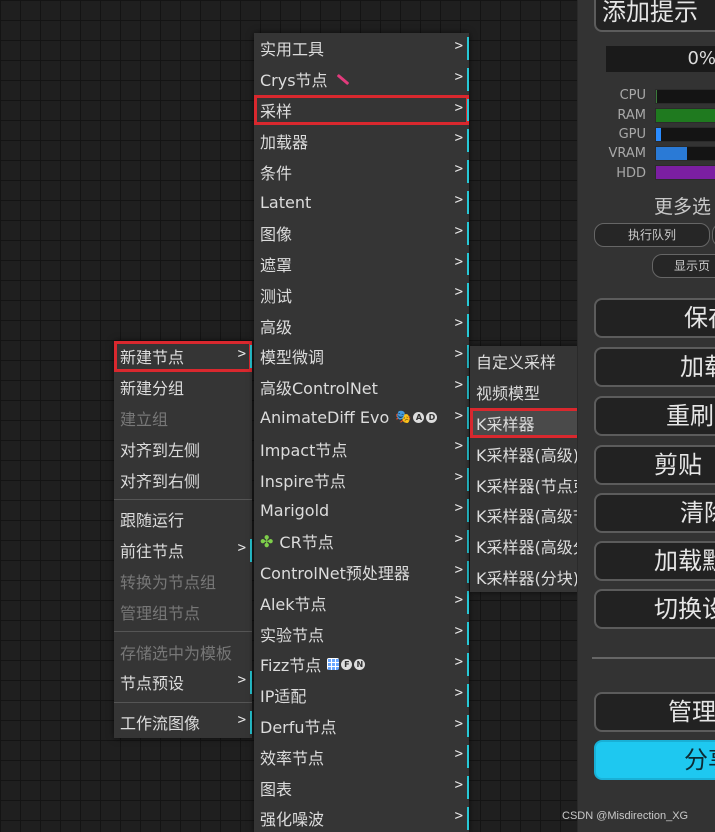 The height and width of the screenshot is (832, 715). What do you see at coordinates (361, 233) in the screenshot?
I see `category-image: 图像 >` at bounding box center [361, 233].